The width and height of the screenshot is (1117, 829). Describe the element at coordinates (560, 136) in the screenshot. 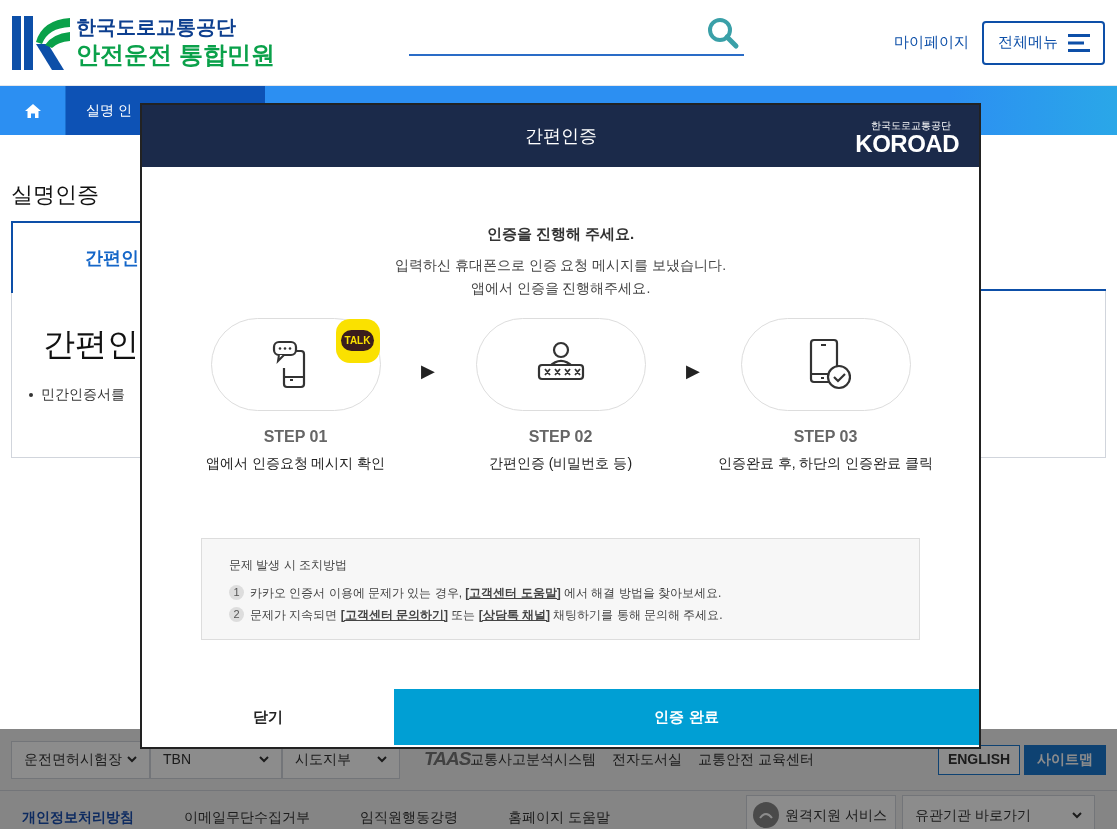

I see `modal-title: 간편인증` at that location.